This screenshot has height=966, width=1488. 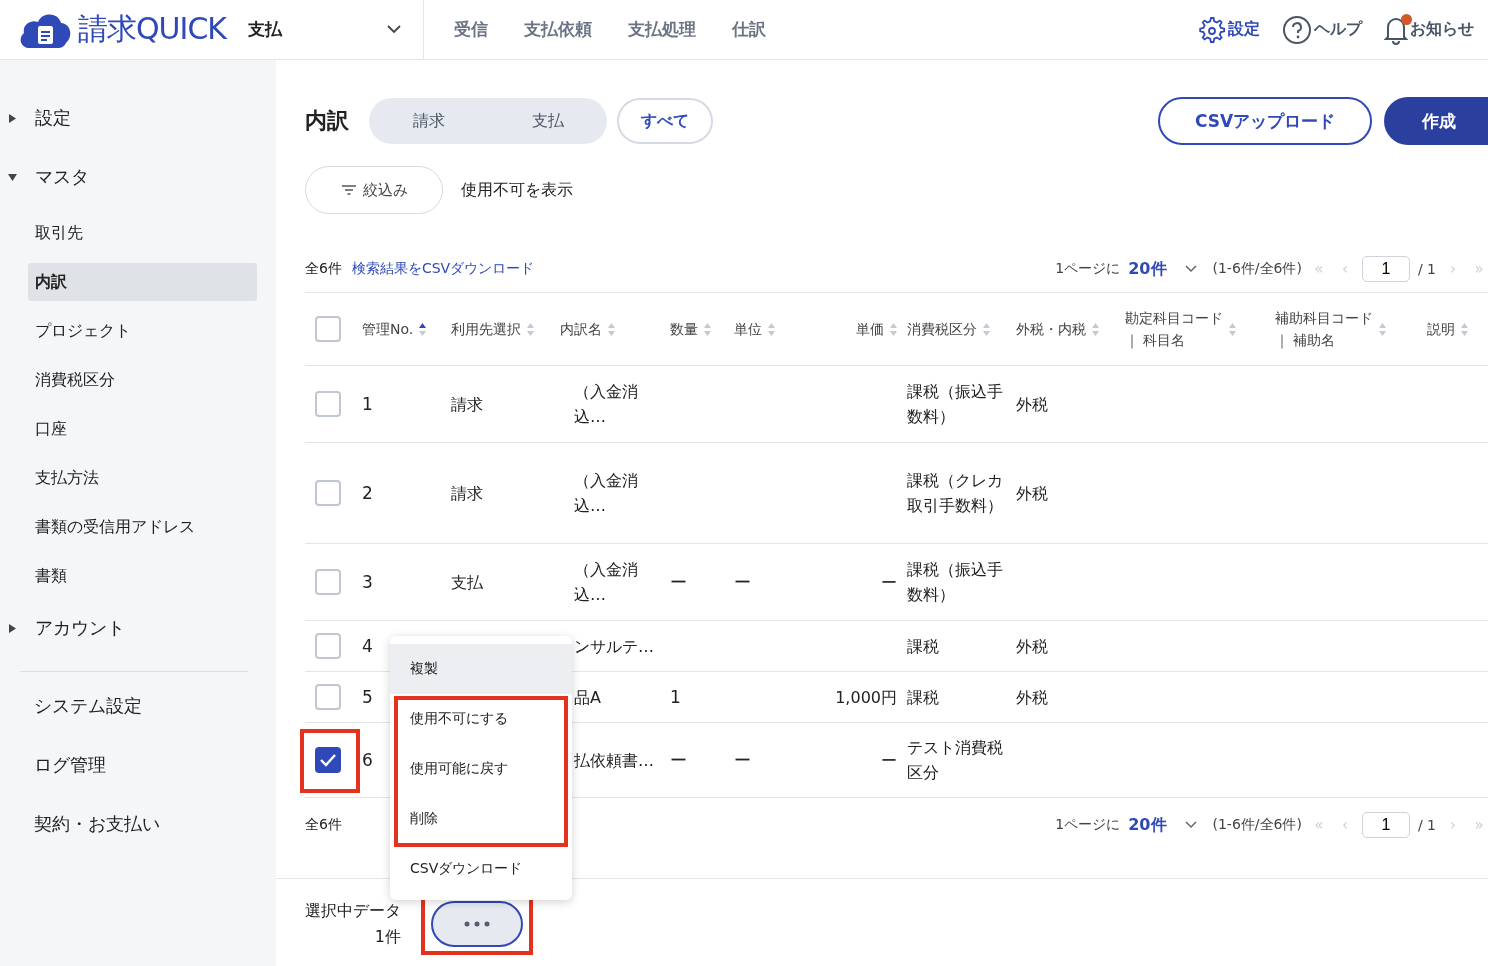 What do you see at coordinates (71, 706) in the screenshot?
I see `sidebar-link: システム設定` at bounding box center [71, 706].